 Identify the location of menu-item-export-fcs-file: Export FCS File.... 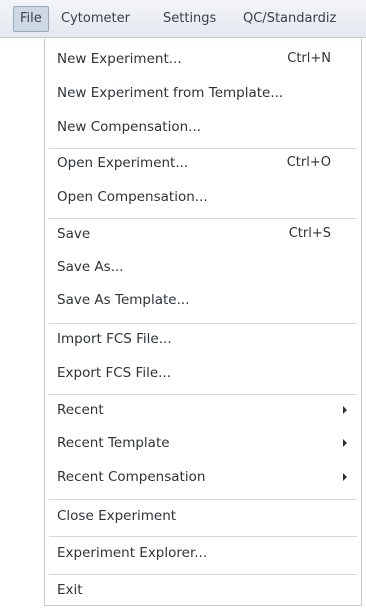
(204, 373).